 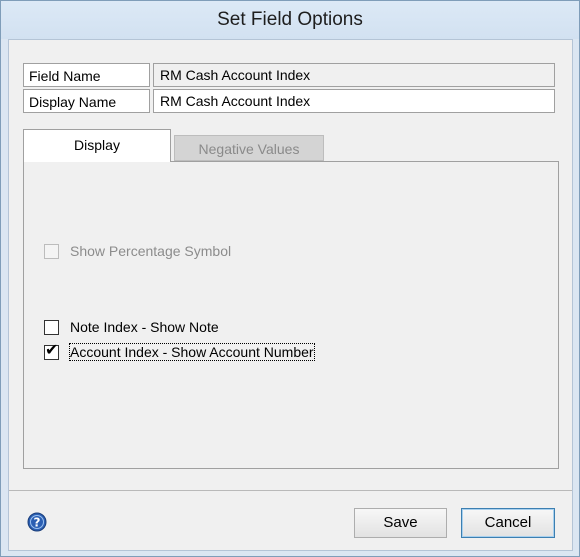 I want to click on show-percentage-symbol-checkbox, so click(x=51, y=251).